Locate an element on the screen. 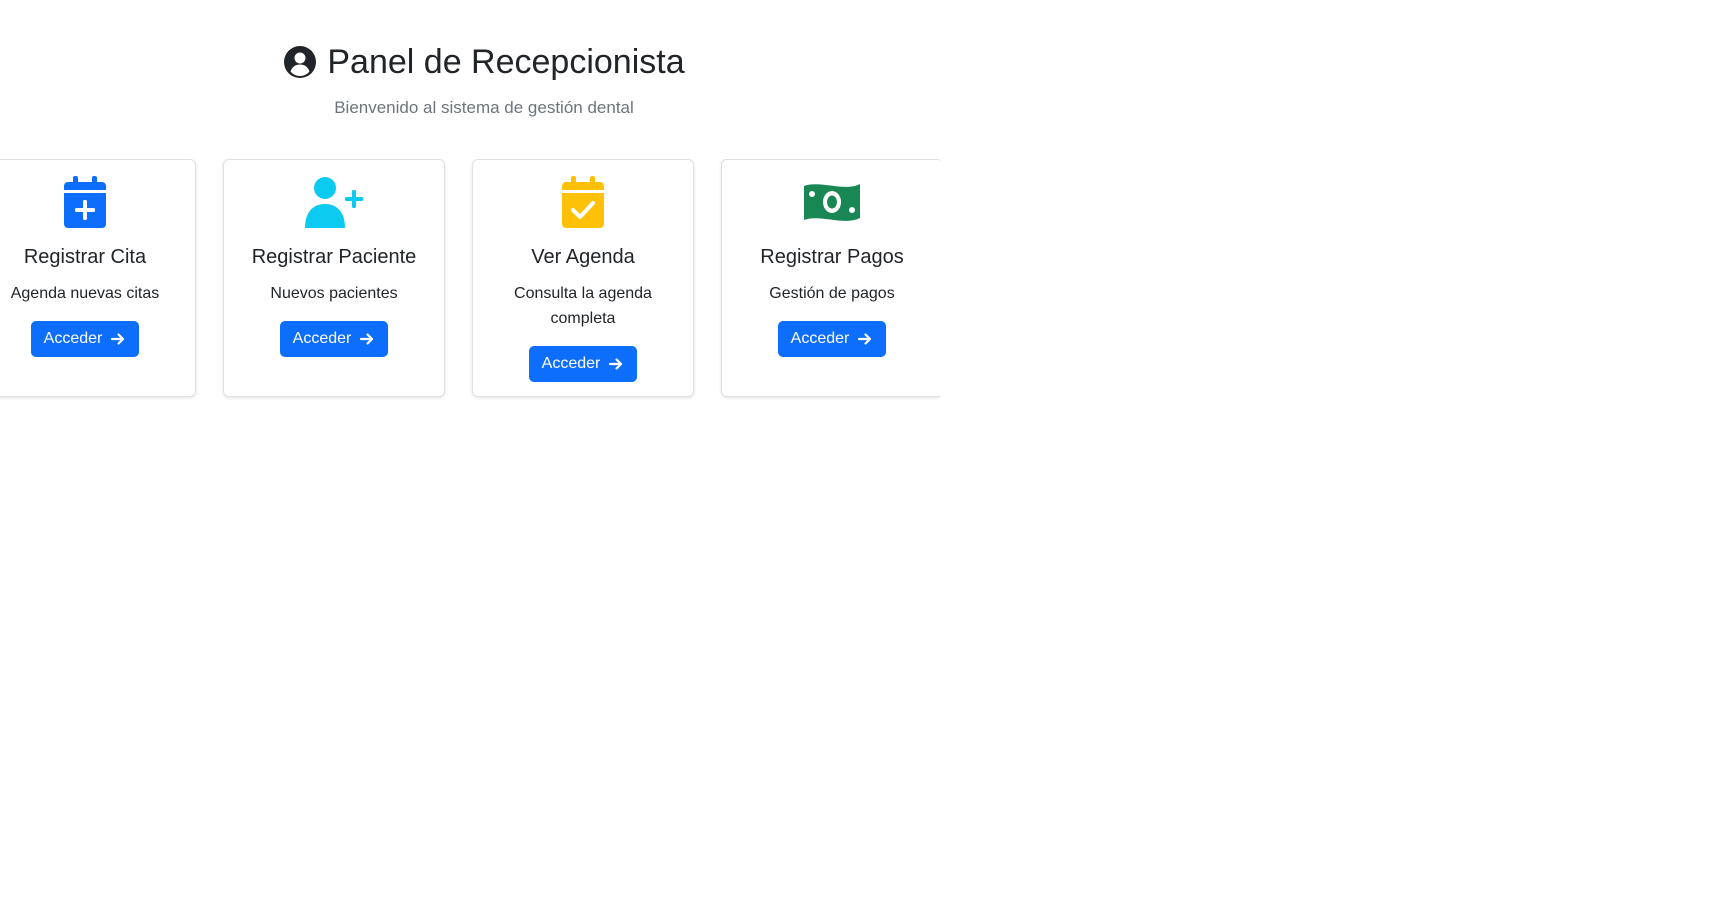 The image size is (1736, 904). calendar-plus-icon is located at coordinates (85, 202).